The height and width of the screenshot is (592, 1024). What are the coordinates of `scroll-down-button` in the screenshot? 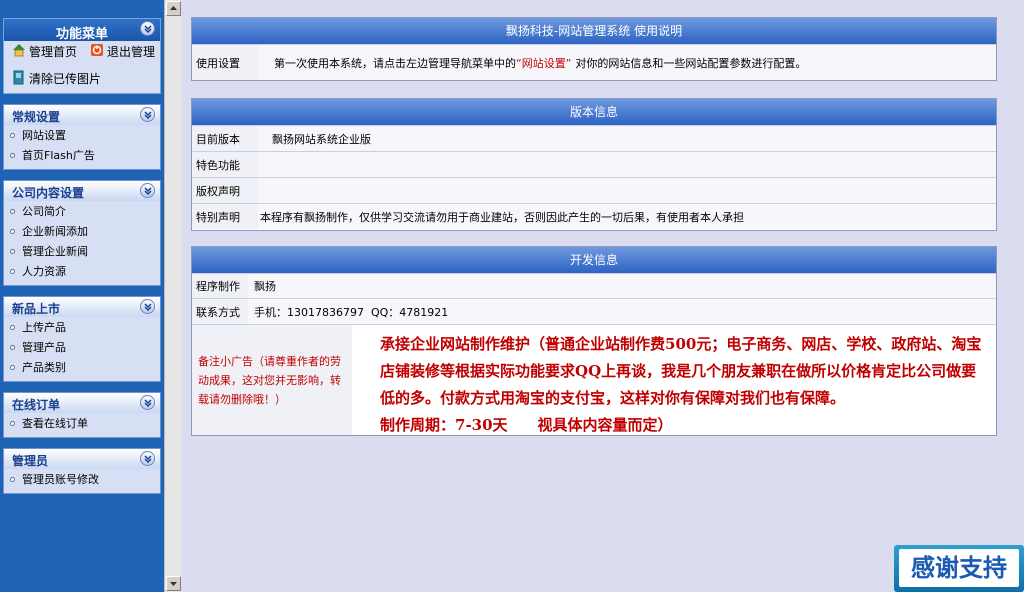 It's located at (173, 583).